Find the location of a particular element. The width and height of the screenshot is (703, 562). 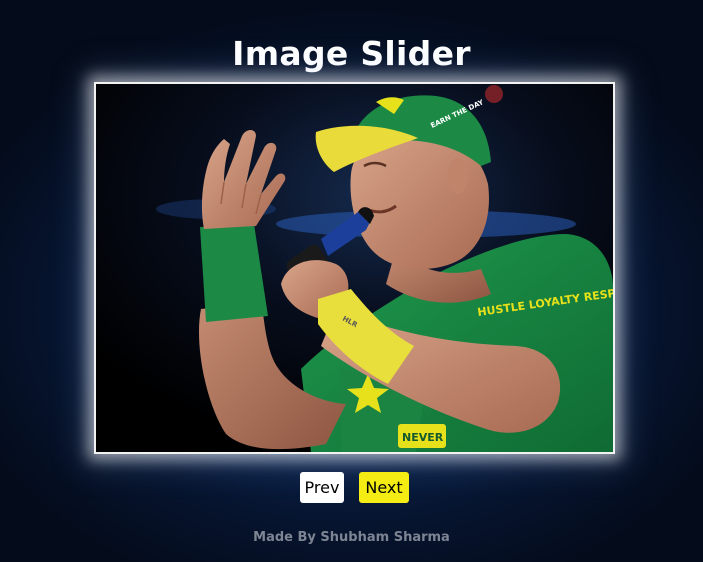

page-title: Image Slider is located at coordinates (351, 54).